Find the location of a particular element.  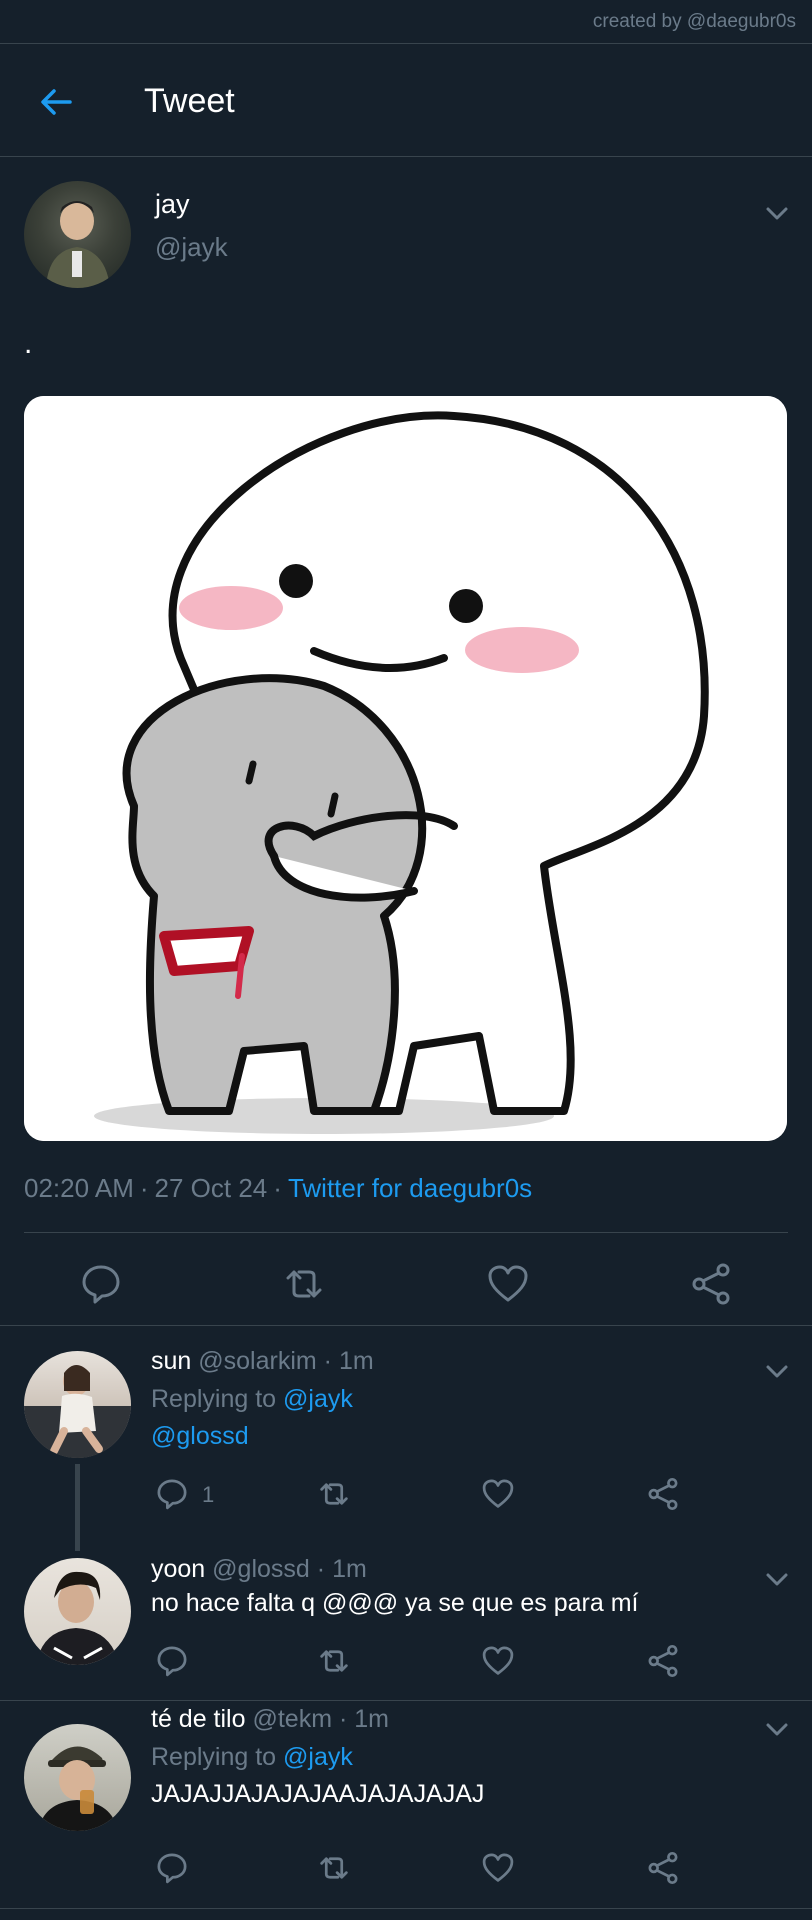

reply-author-handle: @glossd is located at coordinates (261, 1569).